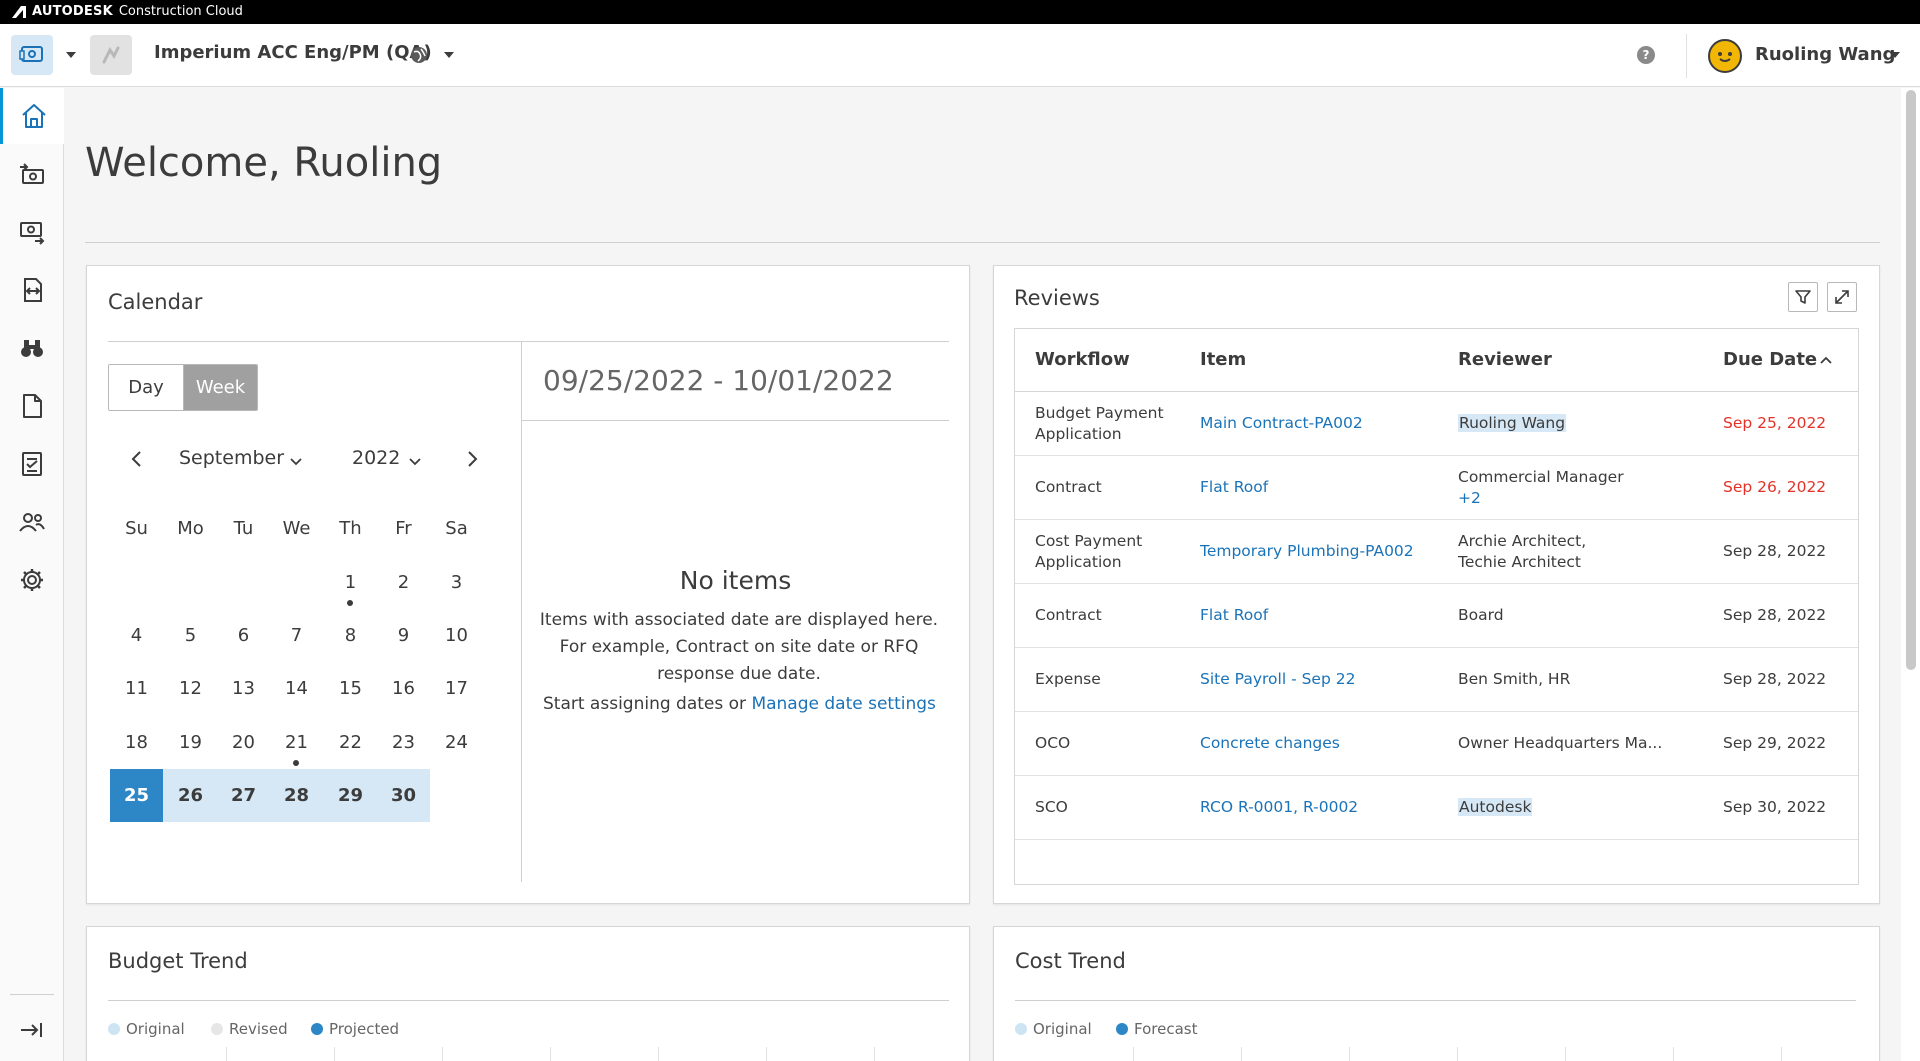  Describe the element at coordinates (350, 635) in the screenshot. I see `calendar-day: 8` at that location.